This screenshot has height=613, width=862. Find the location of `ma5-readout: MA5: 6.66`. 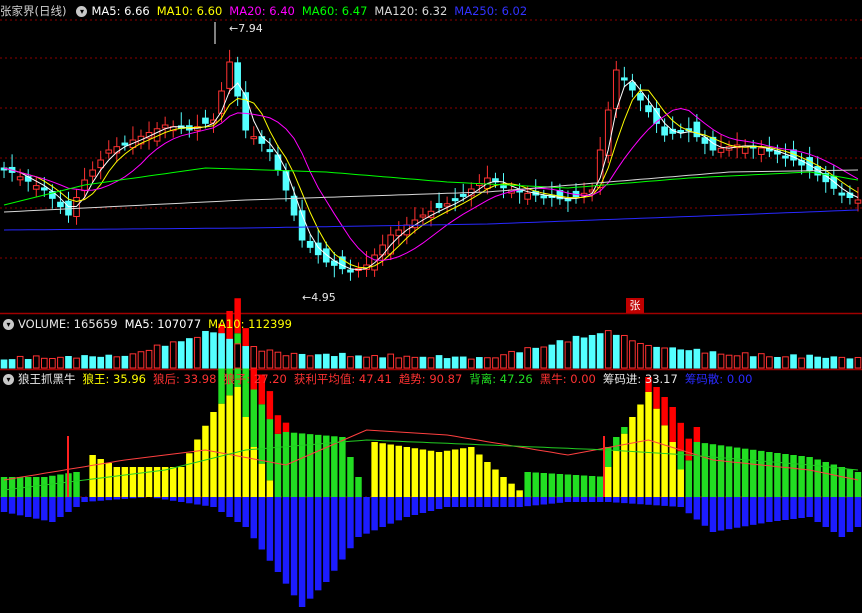

ma5-readout: MA5: 6.66 is located at coordinates (120, 11).